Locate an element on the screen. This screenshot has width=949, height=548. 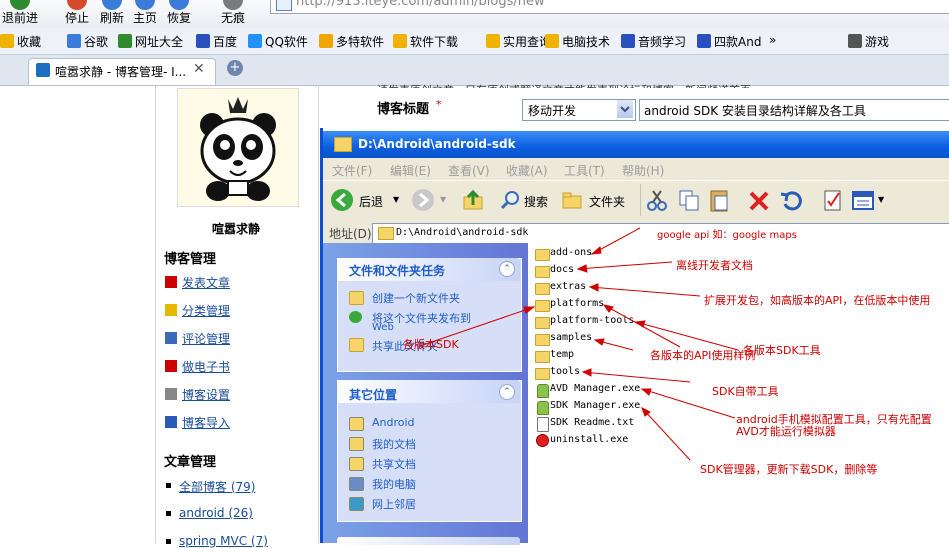
note-google-api: google api 如：google maps is located at coordinates (727, 235).